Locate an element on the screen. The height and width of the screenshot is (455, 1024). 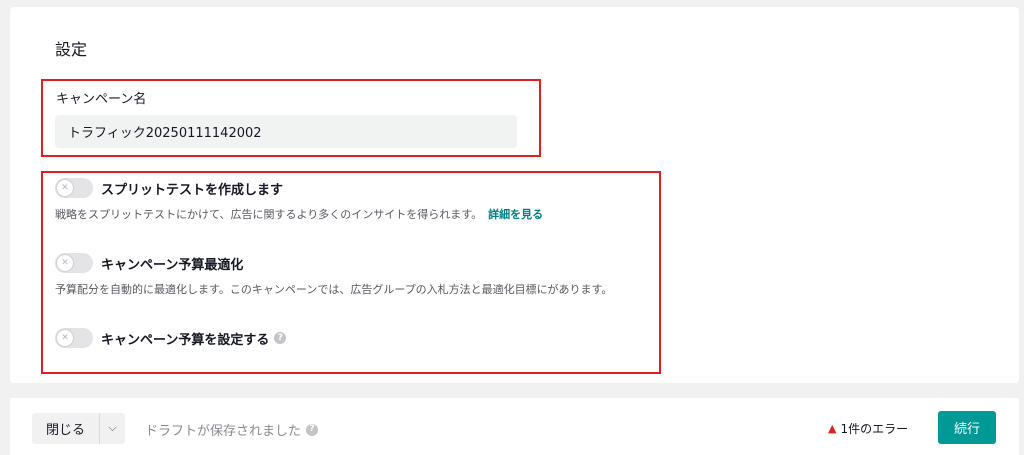
warning-icon: ▲ is located at coordinates (832, 428).